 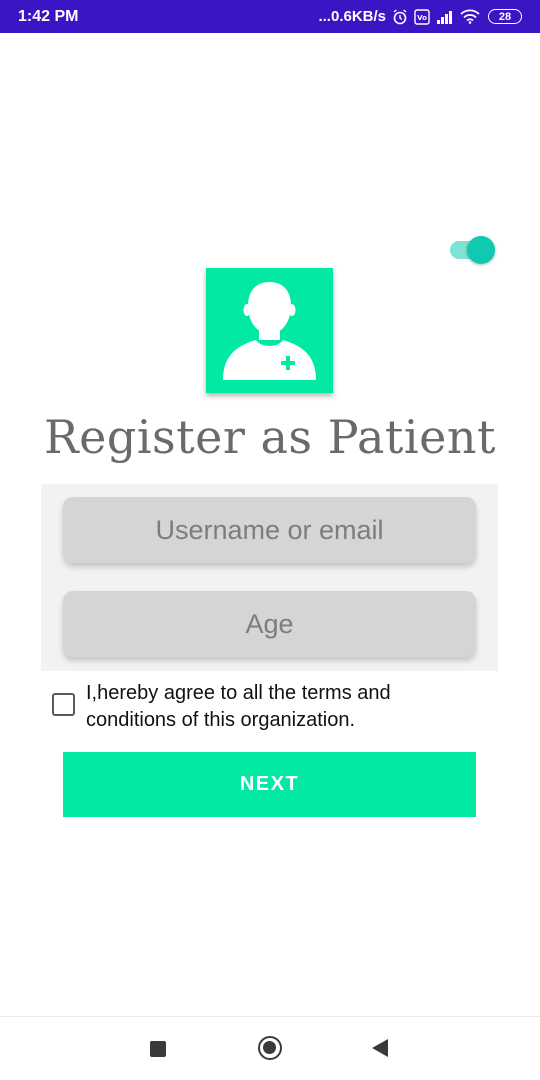 What do you see at coordinates (63, 704) in the screenshot?
I see `terms-checkbox` at bounding box center [63, 704].